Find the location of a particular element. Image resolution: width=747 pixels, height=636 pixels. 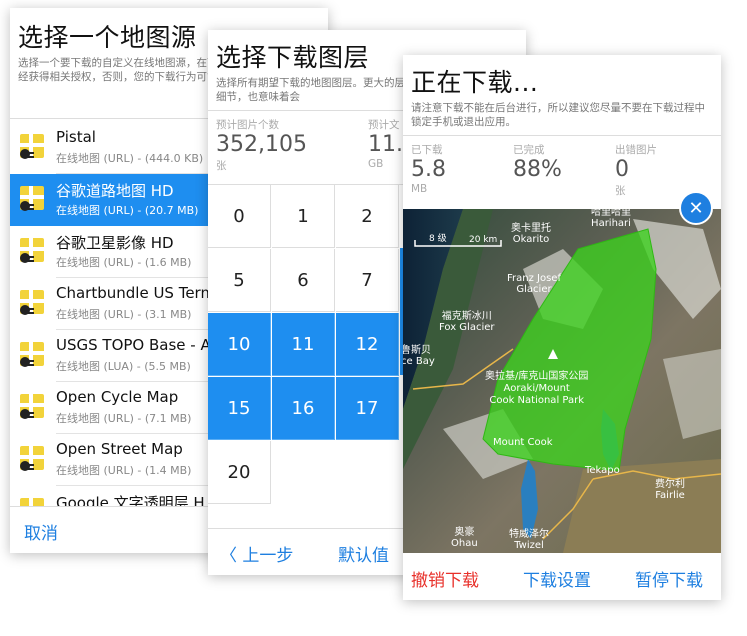

map-label-tekapo: Tekapo is located at coordinates (602, 470).